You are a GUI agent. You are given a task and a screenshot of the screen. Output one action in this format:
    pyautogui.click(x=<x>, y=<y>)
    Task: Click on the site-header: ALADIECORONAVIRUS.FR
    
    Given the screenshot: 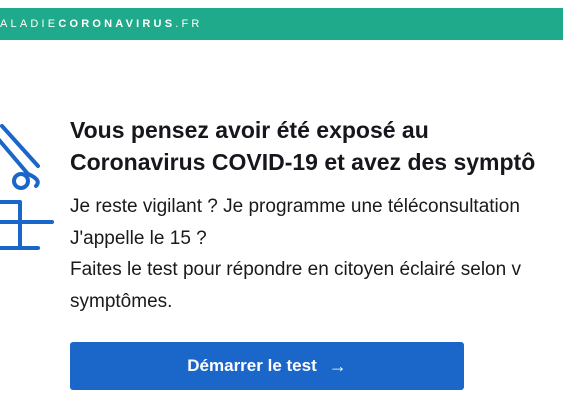 What is the action you would take?
    pyautogui.click(x=281, y=24)
    